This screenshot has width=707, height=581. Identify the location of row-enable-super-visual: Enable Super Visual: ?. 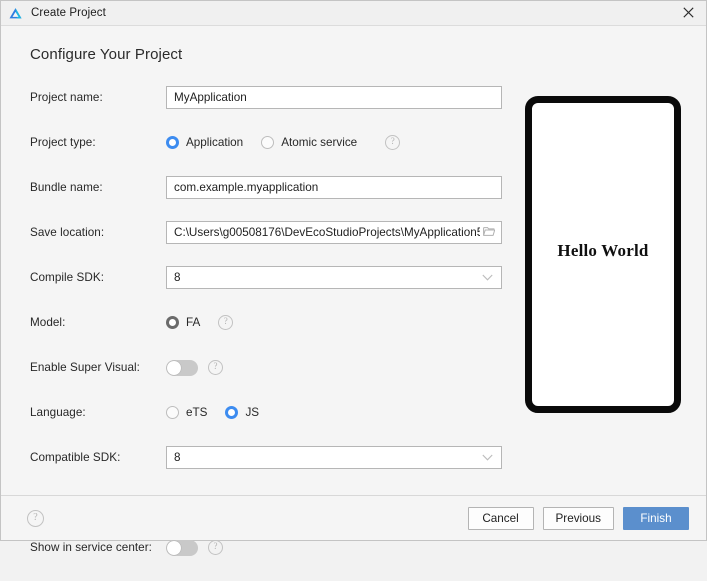
(266, 367).